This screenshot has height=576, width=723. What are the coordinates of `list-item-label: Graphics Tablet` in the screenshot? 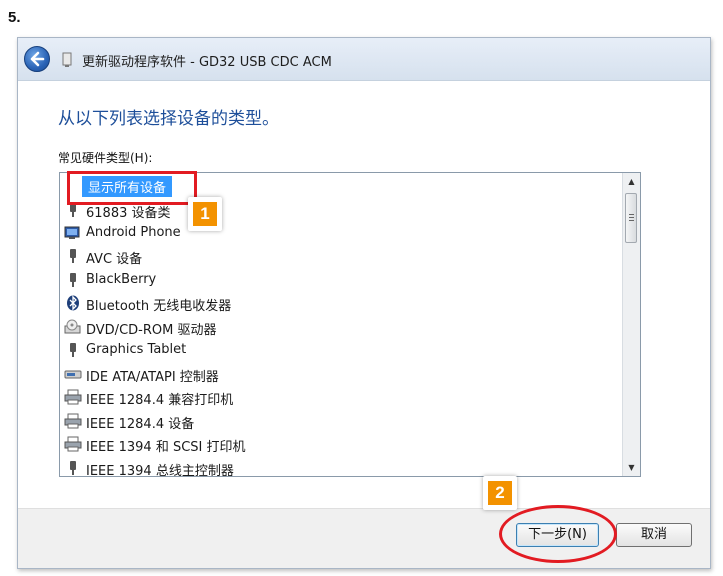 It's located at (136, 349).